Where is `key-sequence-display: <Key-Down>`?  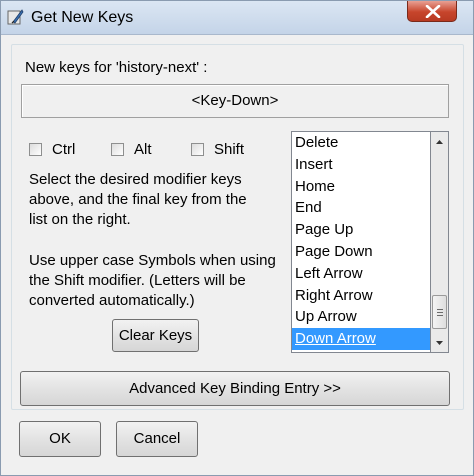
key-sequence-display: <Key-Down> is located at coordinates (235, 101).